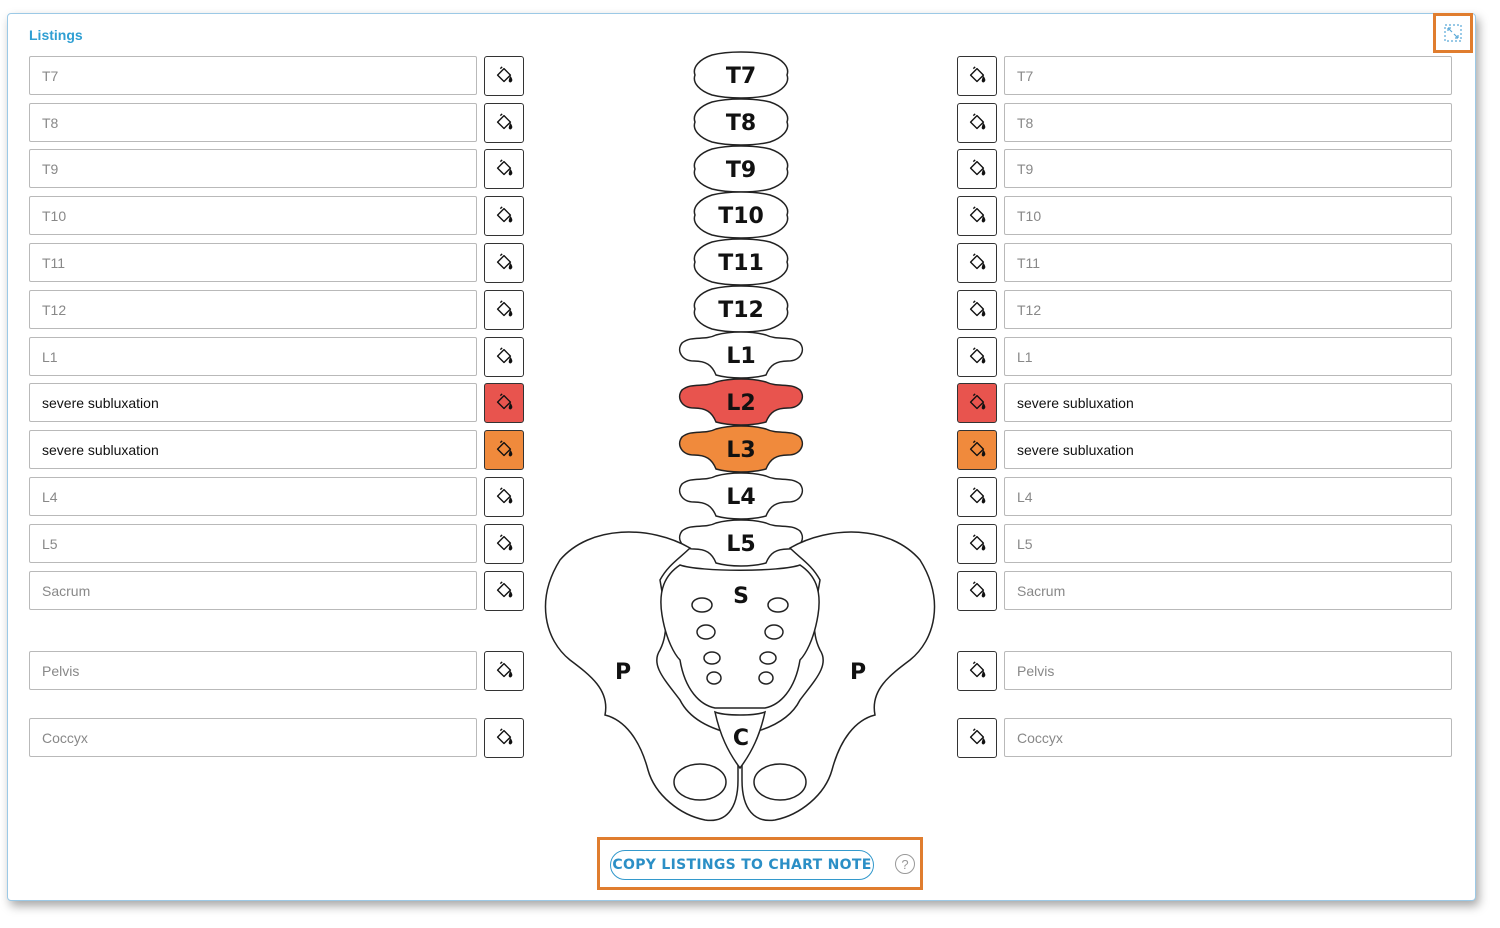  What do you see at coordinates (253, 543) in the screenshot?
I see `listing-input-l5-left: L5` at bounding box center [253, 543].